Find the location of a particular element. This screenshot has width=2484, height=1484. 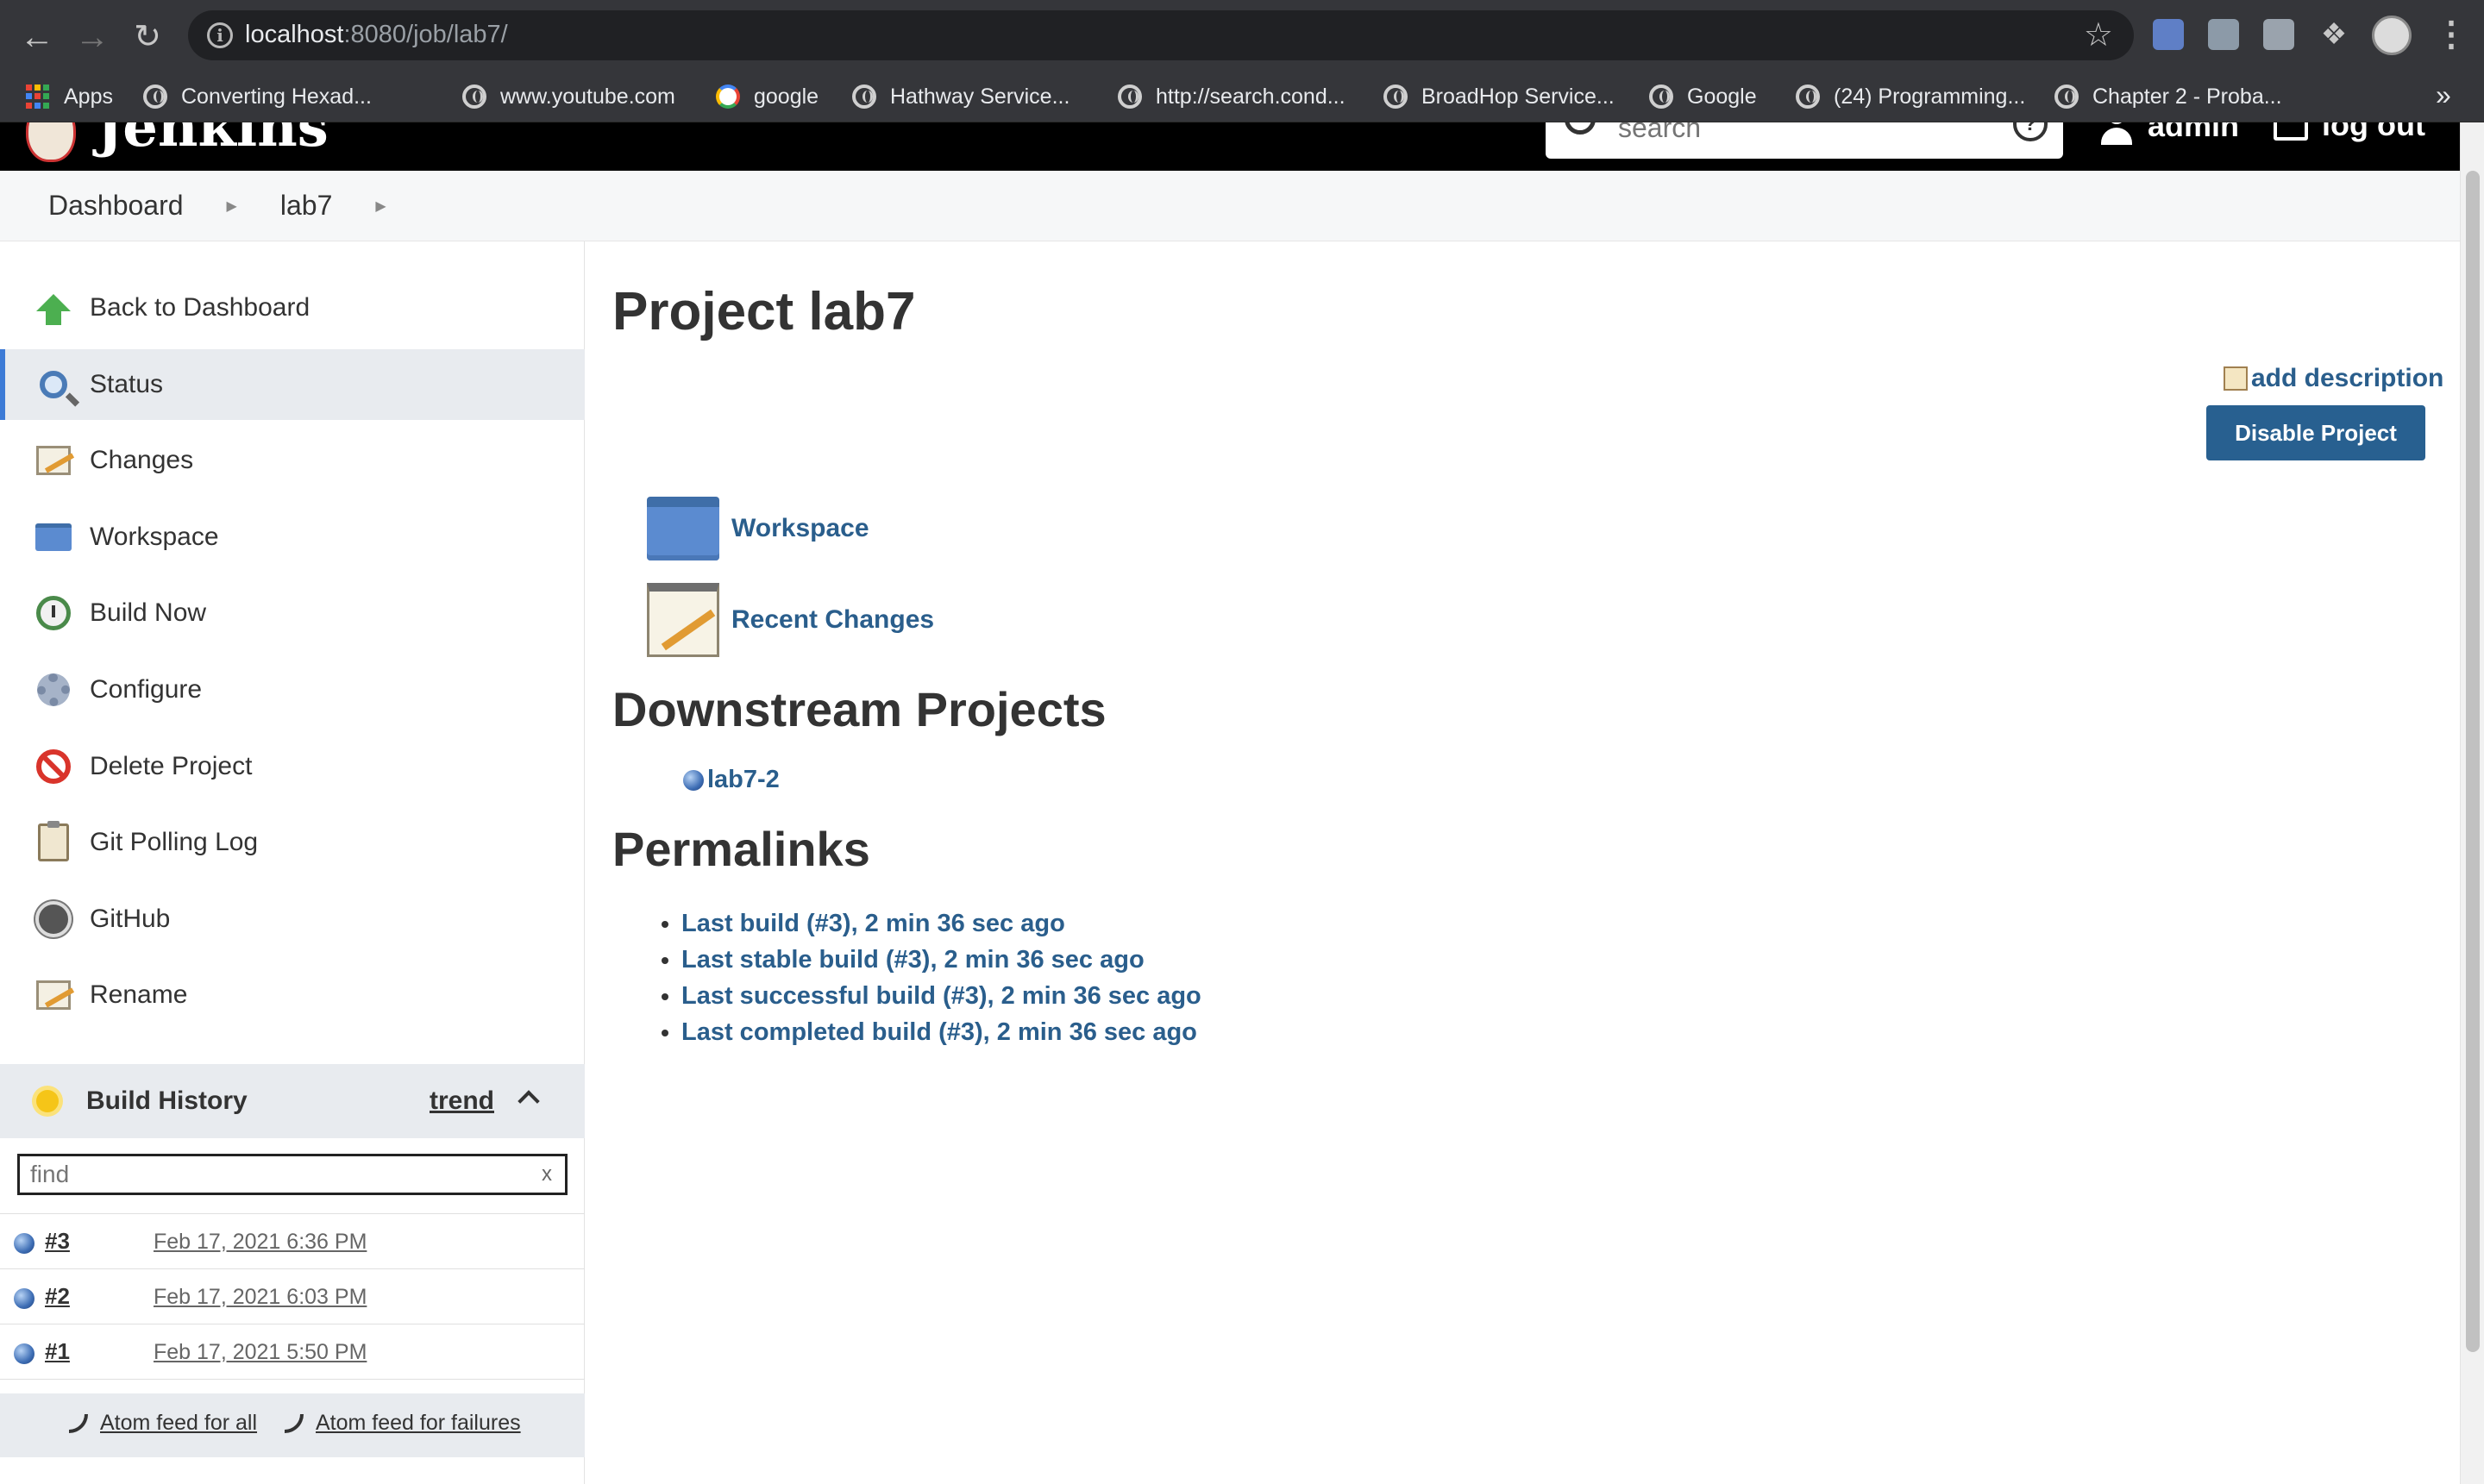

browser-toolbar: ← → ↻ i localhost:8080/job/lab7/ ☆ ❖ ⋮ is located at coordinates (1242, 35).